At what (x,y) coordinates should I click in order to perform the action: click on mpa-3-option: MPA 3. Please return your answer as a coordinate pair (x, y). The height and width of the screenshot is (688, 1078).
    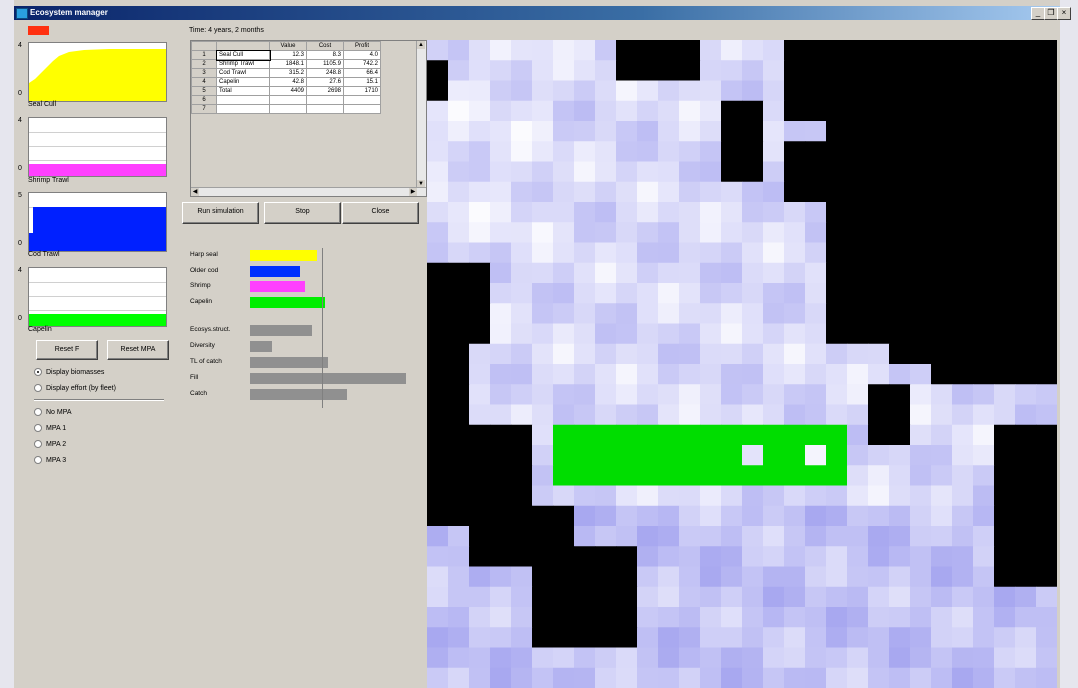
    Looking at the image, I should click on (50, 461).